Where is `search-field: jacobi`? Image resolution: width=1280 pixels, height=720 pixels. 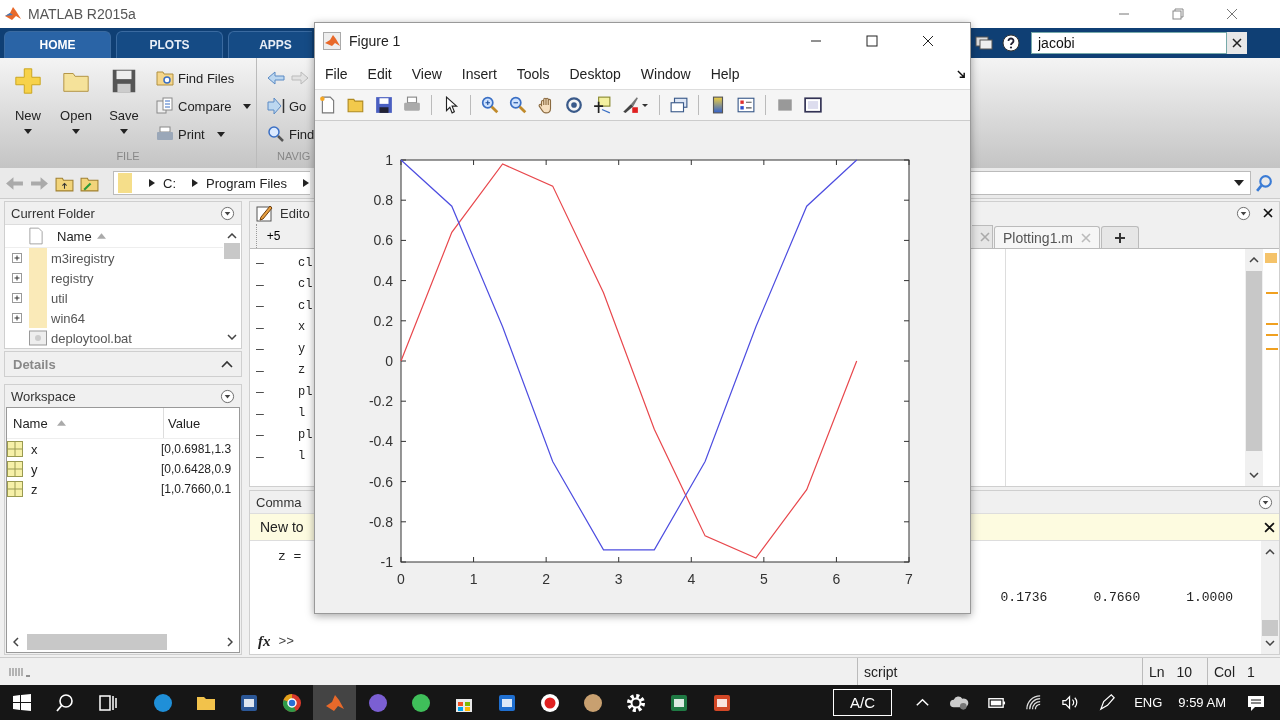 search-field: jacobi is located at coordinates (1129, 43).